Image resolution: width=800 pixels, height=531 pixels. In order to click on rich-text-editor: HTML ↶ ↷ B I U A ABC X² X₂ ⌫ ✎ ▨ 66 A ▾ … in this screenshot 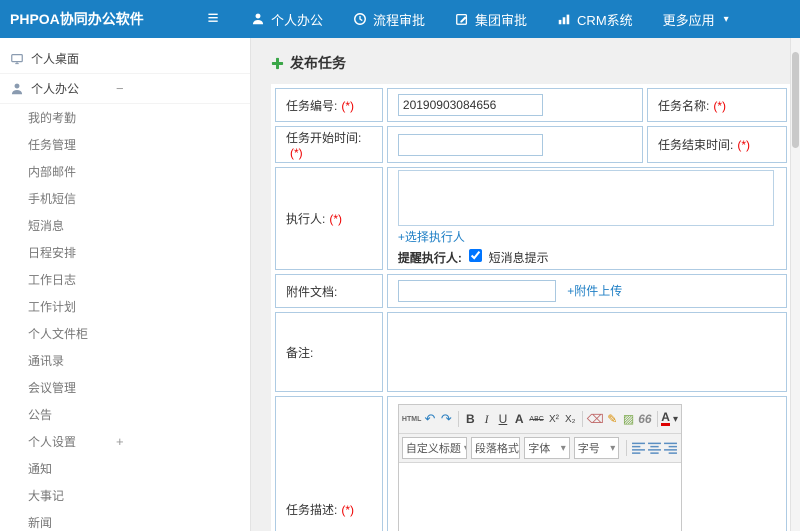, I will do `click(539, 467)`.